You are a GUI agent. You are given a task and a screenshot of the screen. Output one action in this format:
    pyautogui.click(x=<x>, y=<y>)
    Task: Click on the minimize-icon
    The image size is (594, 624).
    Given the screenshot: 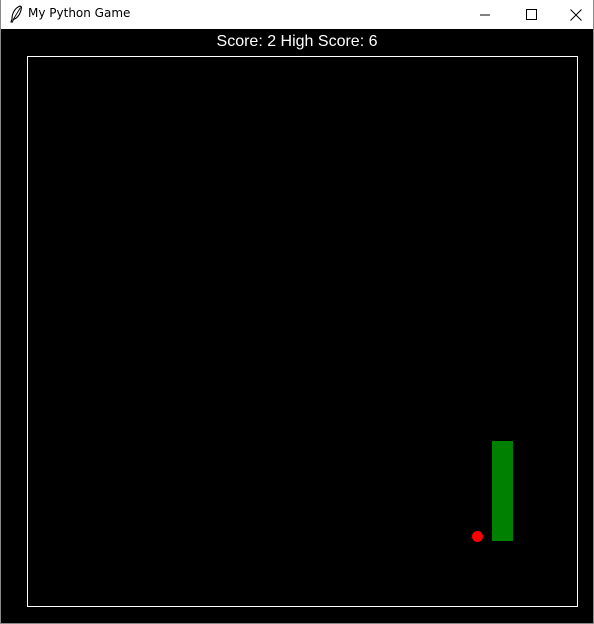 What is the action you would take?
    pyautogui.click(x=484, y=15)
    